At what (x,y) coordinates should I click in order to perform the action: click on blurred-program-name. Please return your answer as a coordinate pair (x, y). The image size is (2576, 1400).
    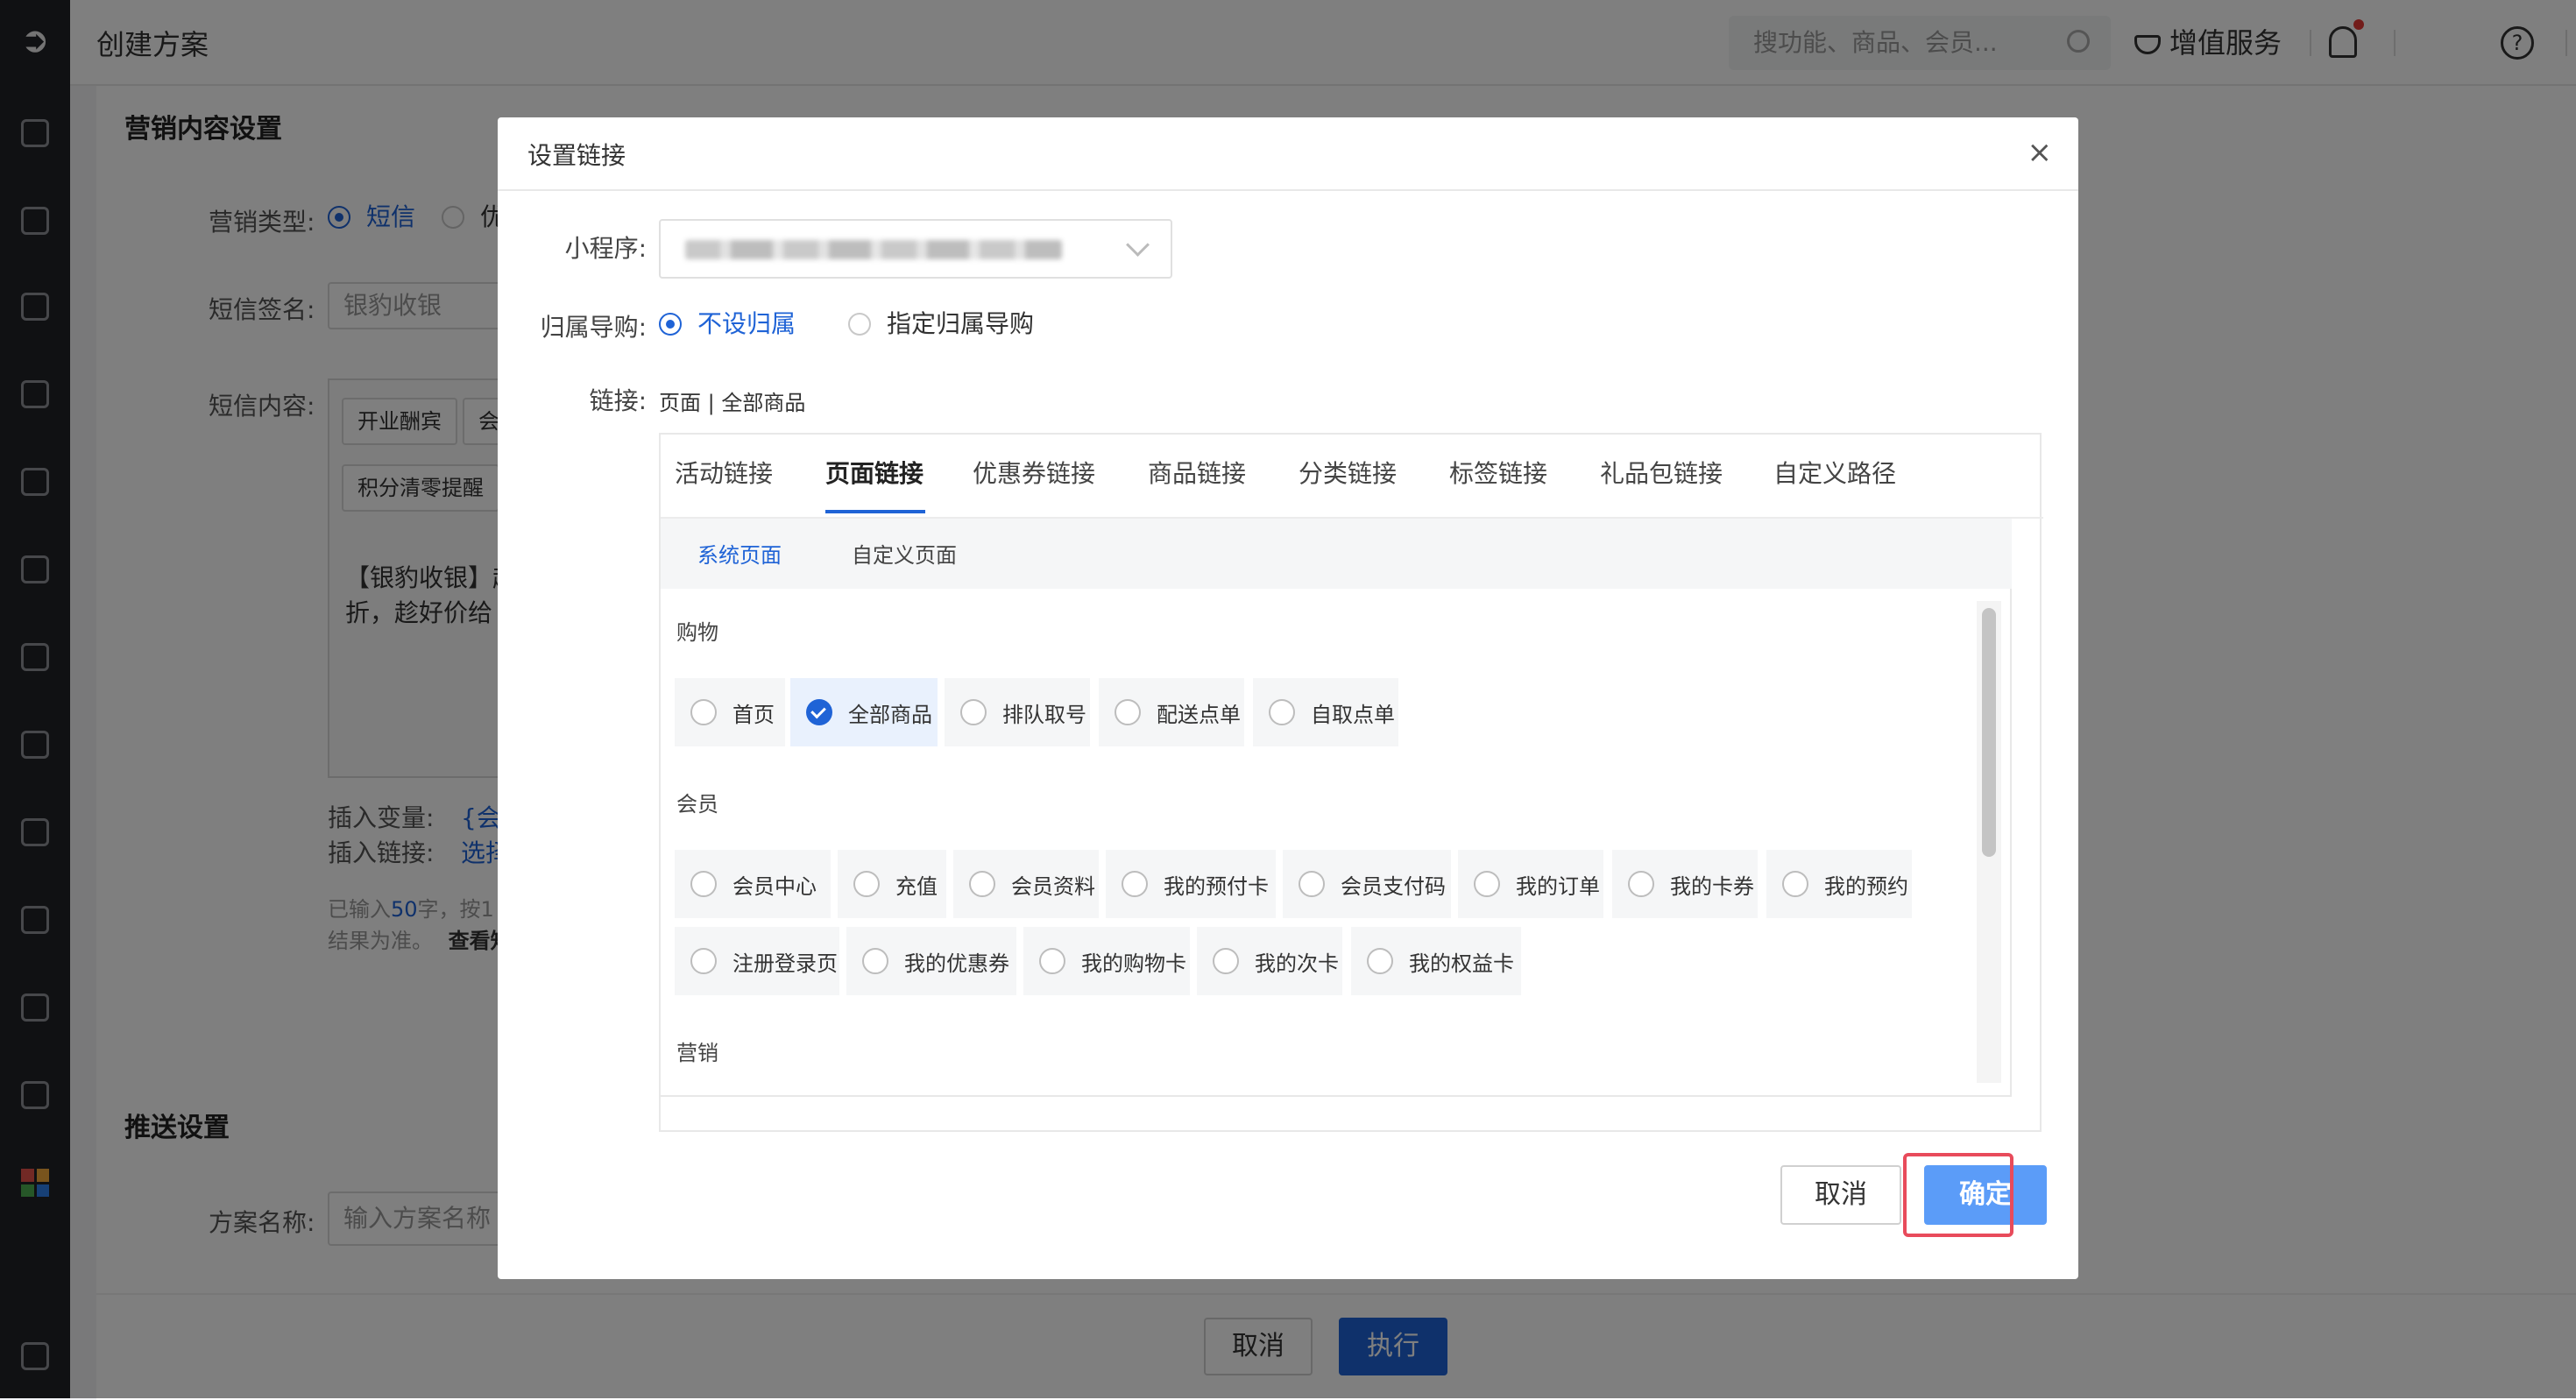
    Looking at the image, I should click on (873, 249).